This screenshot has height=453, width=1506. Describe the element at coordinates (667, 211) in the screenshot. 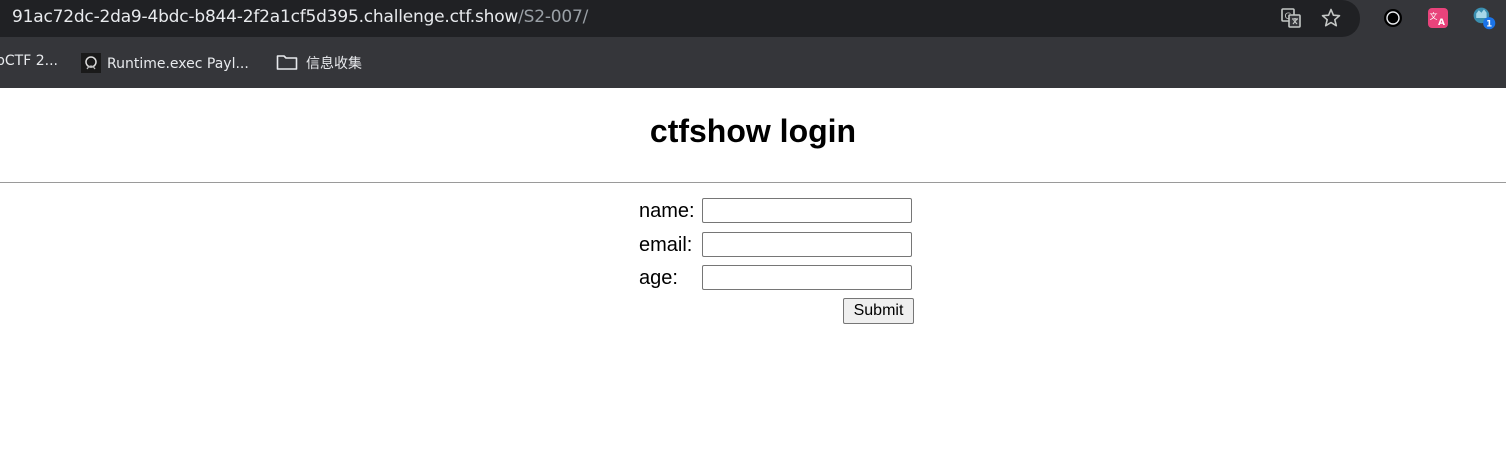

I see `name-label: name:` at that location.